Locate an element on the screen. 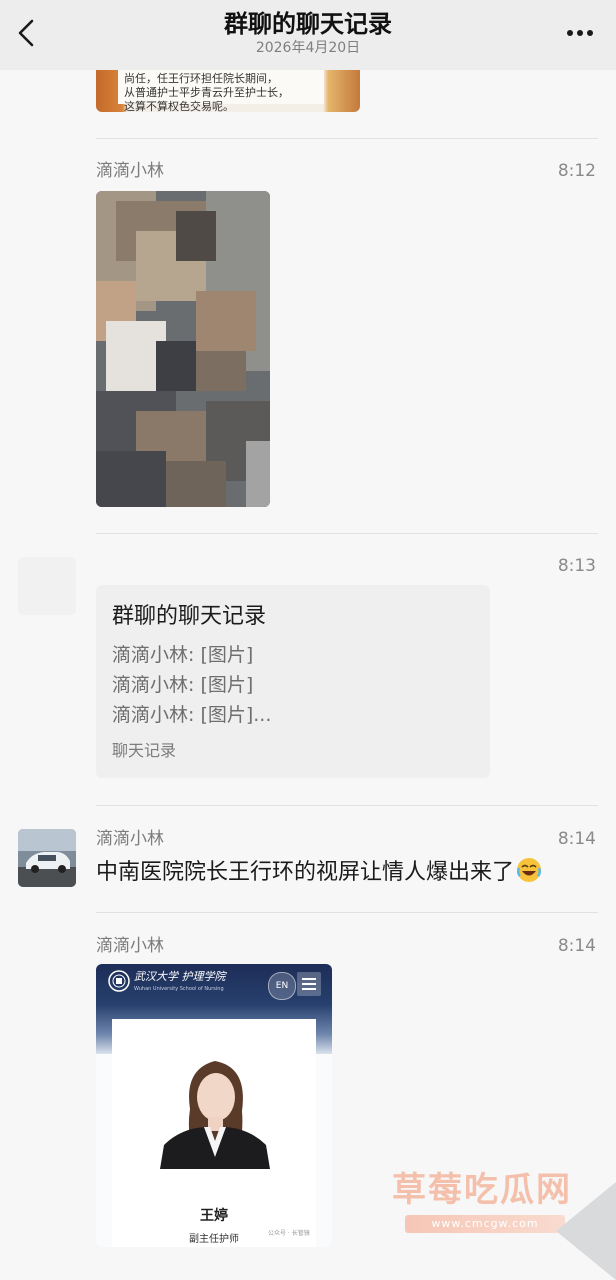 The height and width of the screenshot is (1280, 616). watermark-text: 草莓吃瓜网 is located at coordinates (482, 1190).